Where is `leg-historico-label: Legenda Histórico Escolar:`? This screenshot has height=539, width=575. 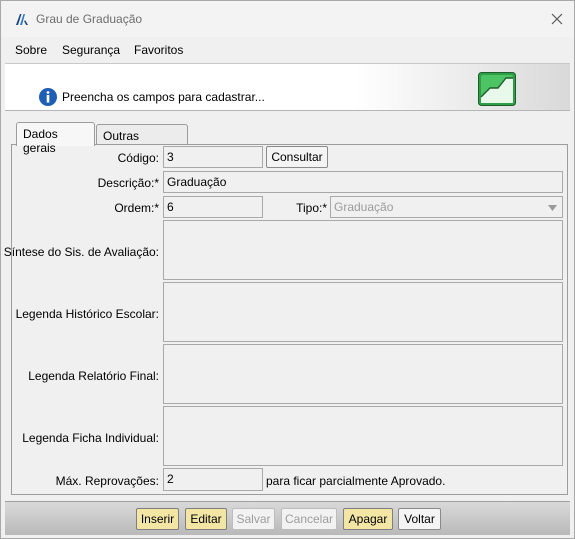
leg-historico-label: Legenda Histórico Escolar: is located at coordinates (87, 314).